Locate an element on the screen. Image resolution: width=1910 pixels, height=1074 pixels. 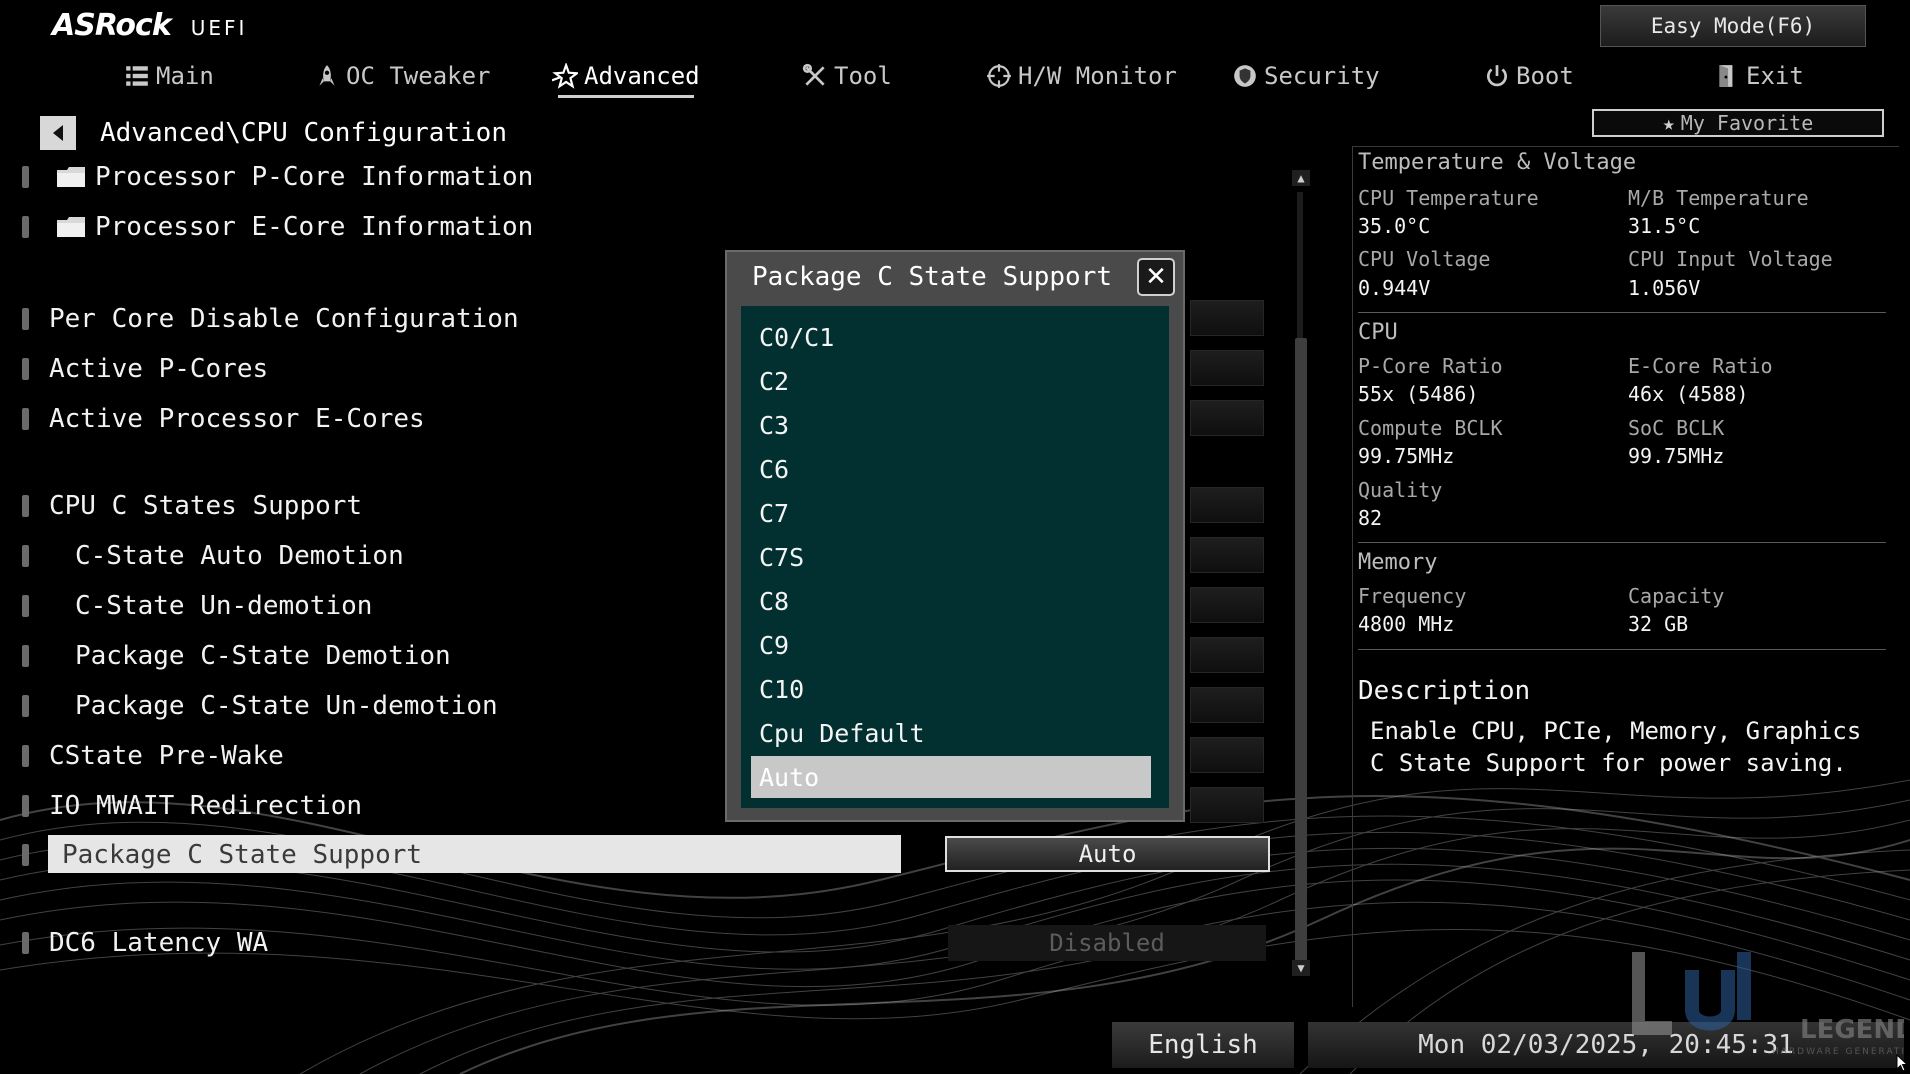
option-c10: C10 is located at coordinates (951, 689).